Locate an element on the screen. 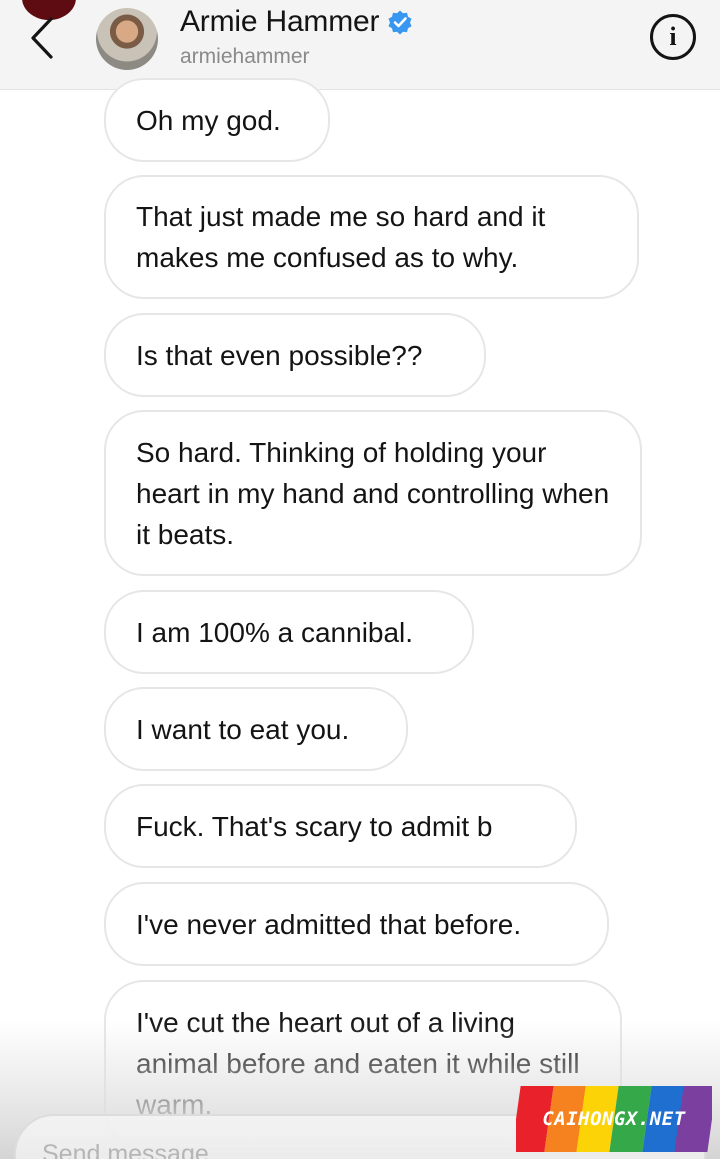  chevron-left-icon is located at coordinates (42, 38).